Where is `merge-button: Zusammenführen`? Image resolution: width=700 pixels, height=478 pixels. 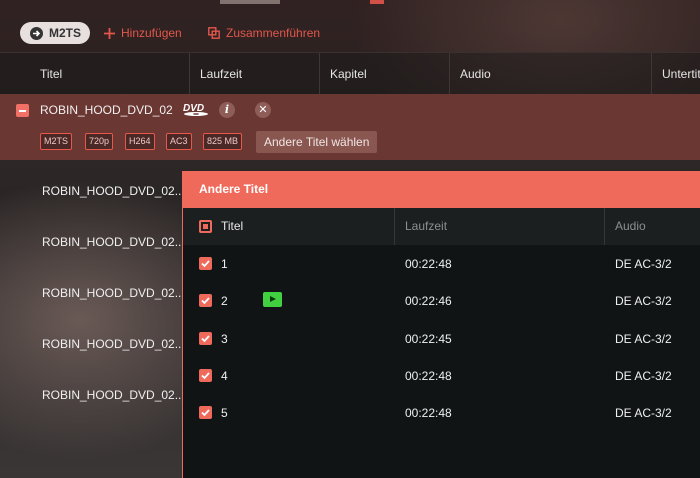 merge-button: Zusammenführen is located at coordinates (264, 33).